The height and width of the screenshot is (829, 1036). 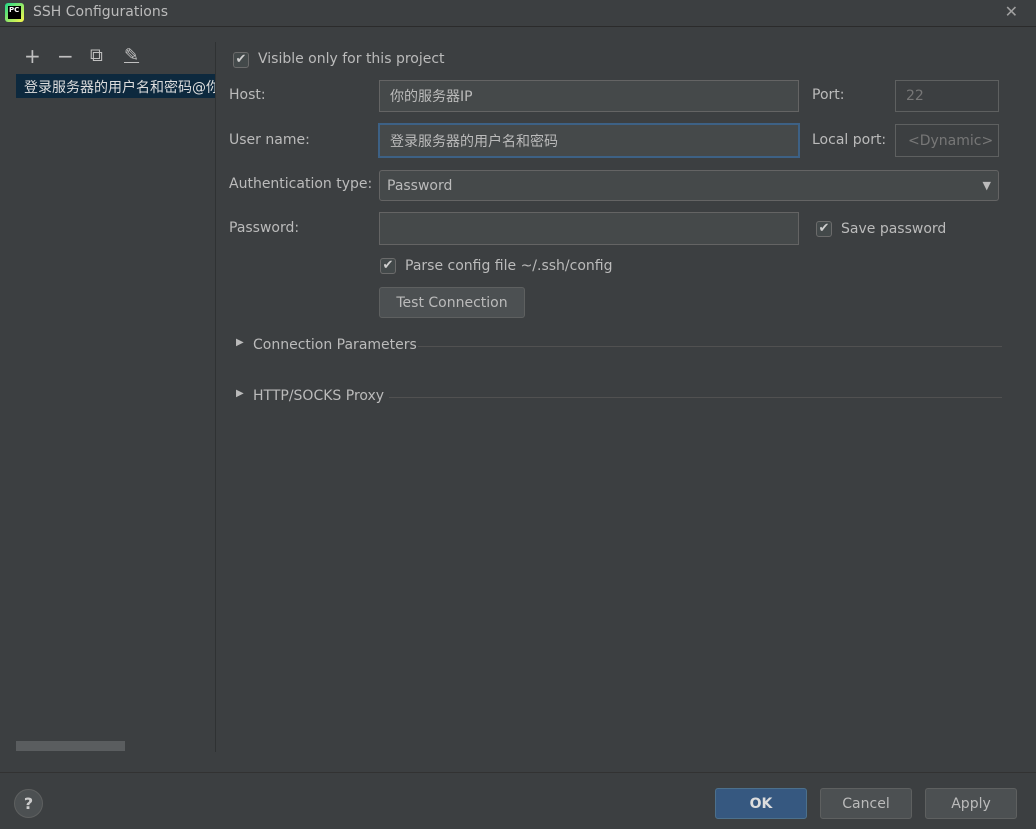 What do you see at coordinates (589, 140) in the screenshot?
I see `user-name-input: 登录服务器的用户名和密码` at bounding box center [589, 140].